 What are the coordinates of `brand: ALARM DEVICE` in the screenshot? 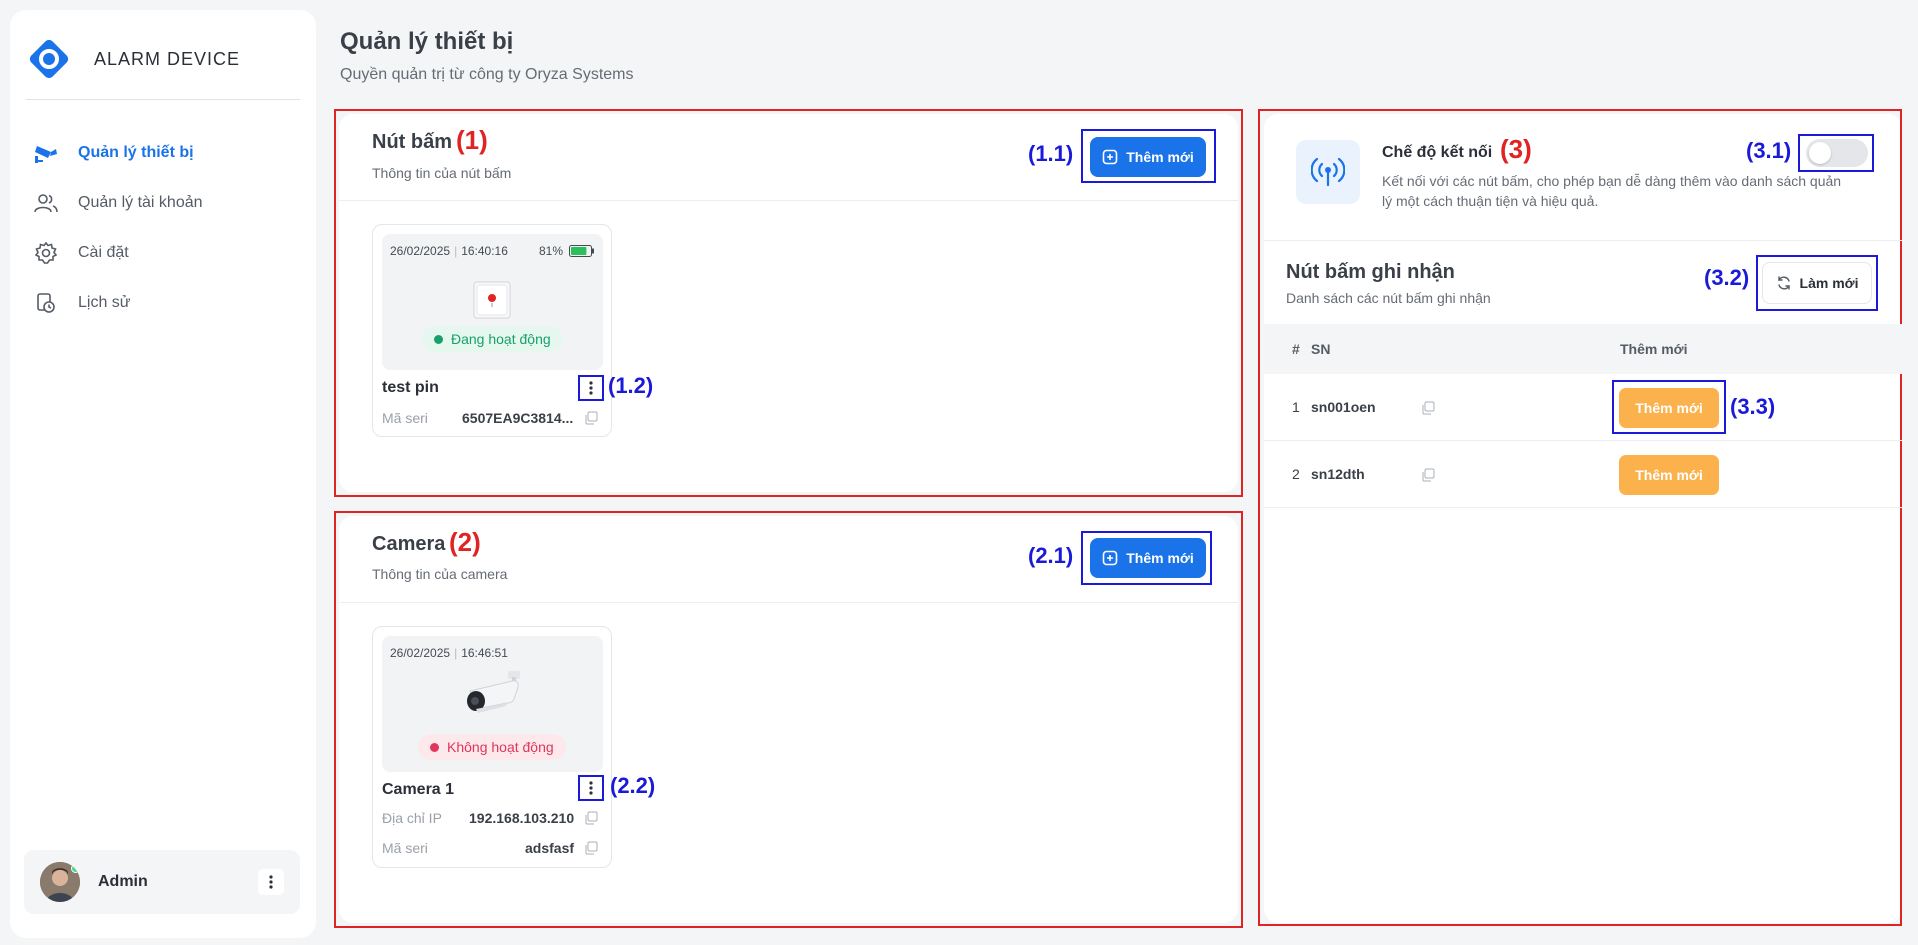 It's located at (134, 59).